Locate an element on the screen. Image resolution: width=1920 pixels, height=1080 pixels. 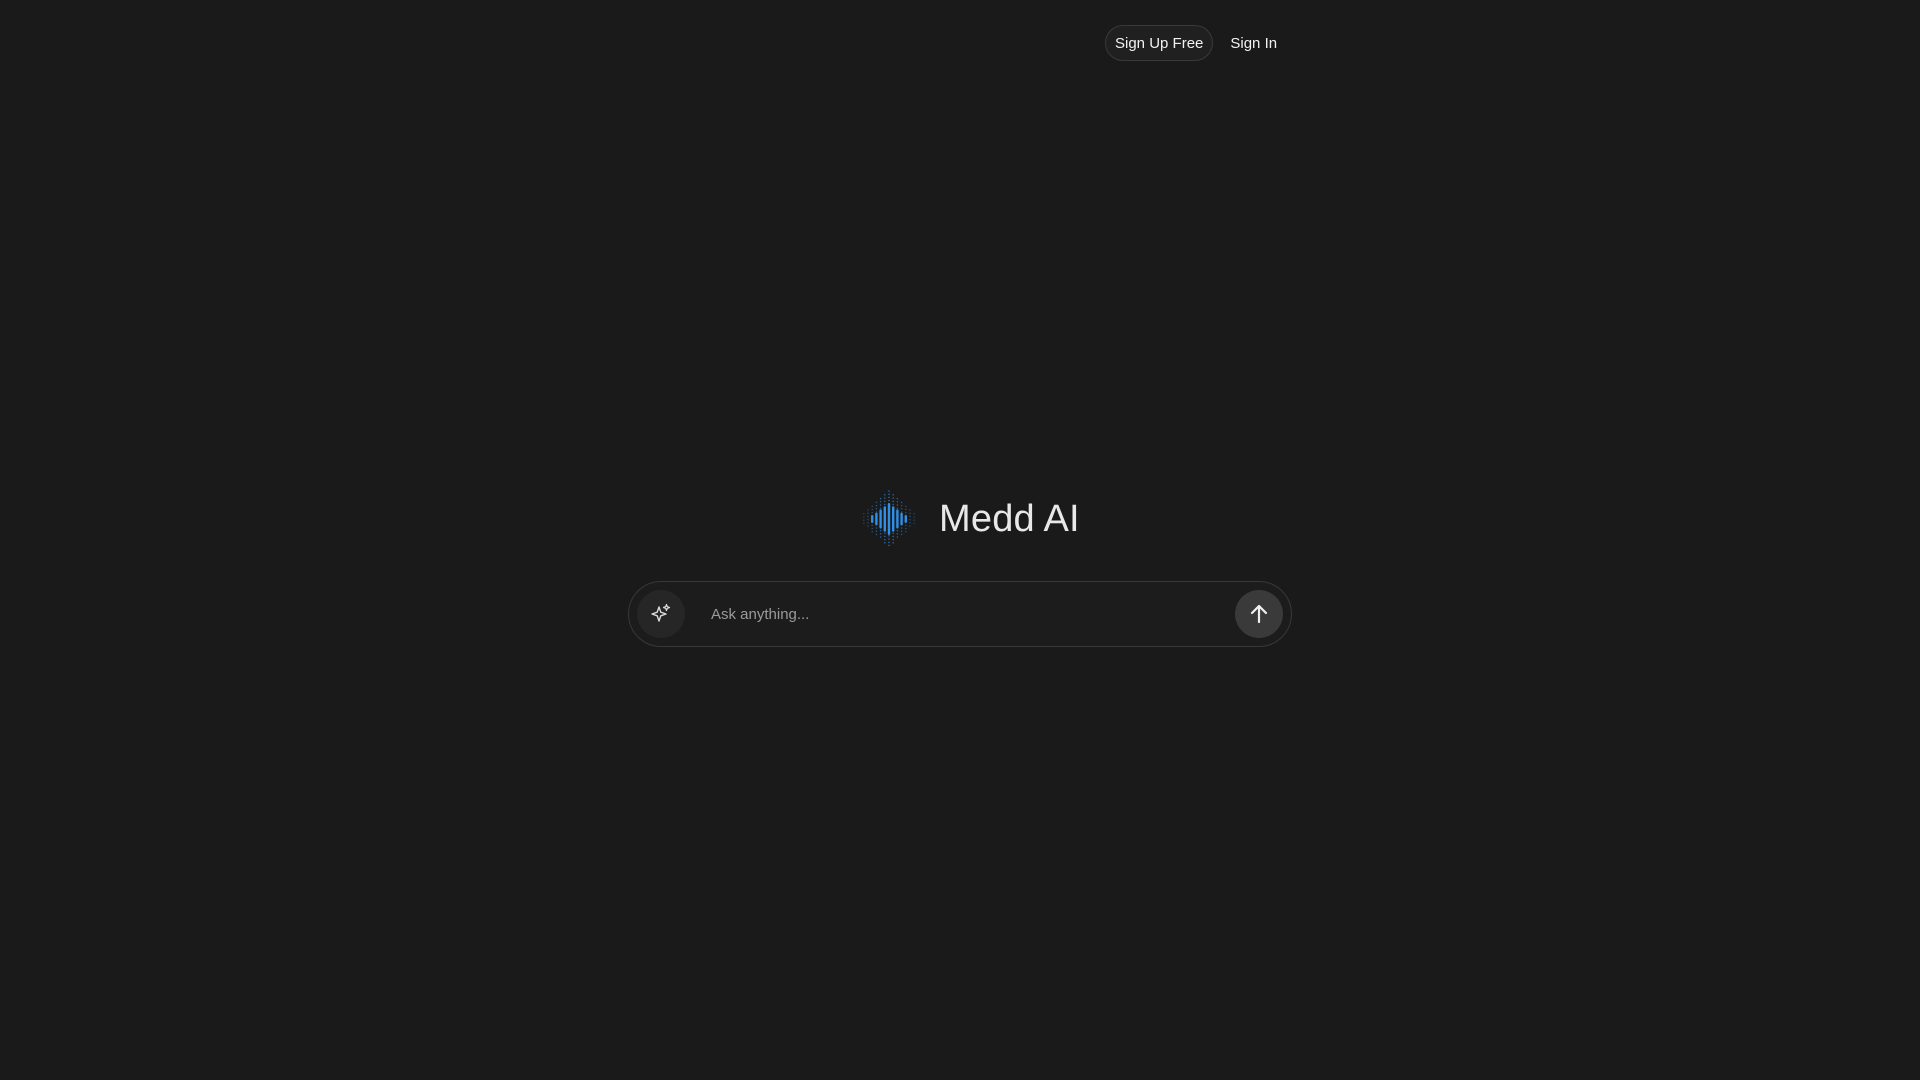
brand: Medd AI is located at coordinates (968, 519).